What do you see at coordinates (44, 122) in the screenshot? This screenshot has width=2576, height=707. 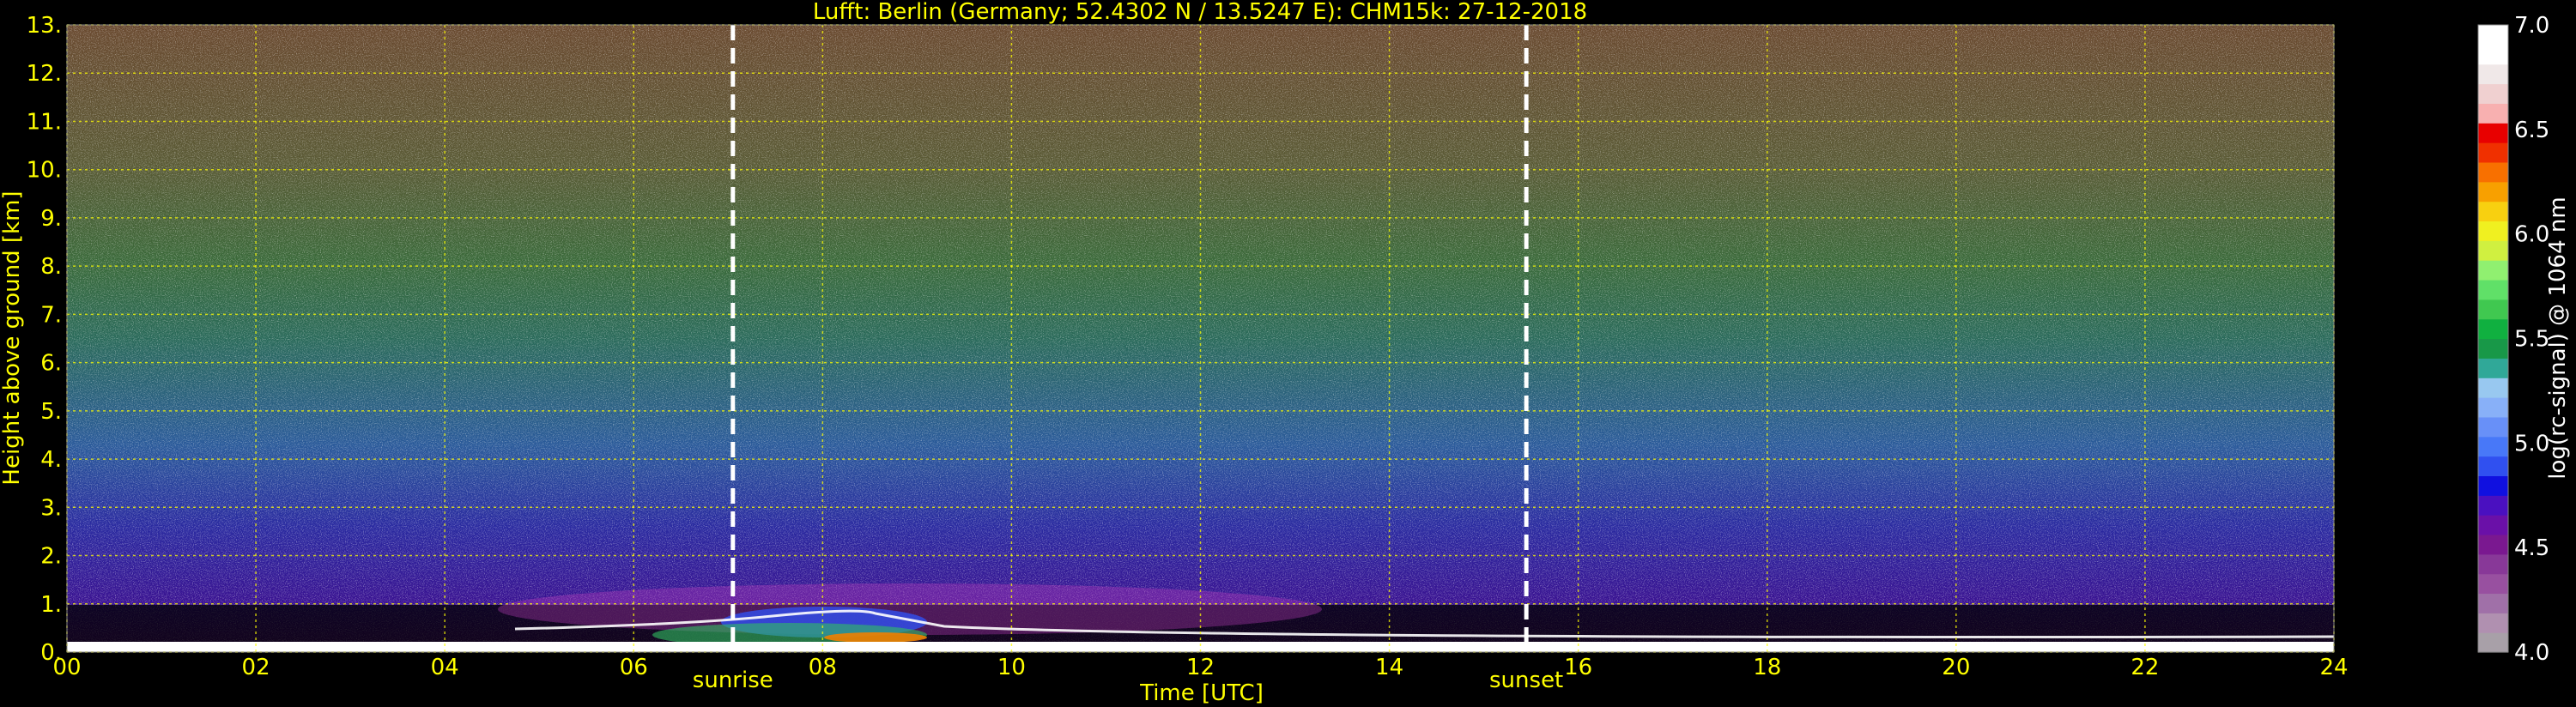 I see `y-tick-label: 11.` at bounding box center [44, 122].